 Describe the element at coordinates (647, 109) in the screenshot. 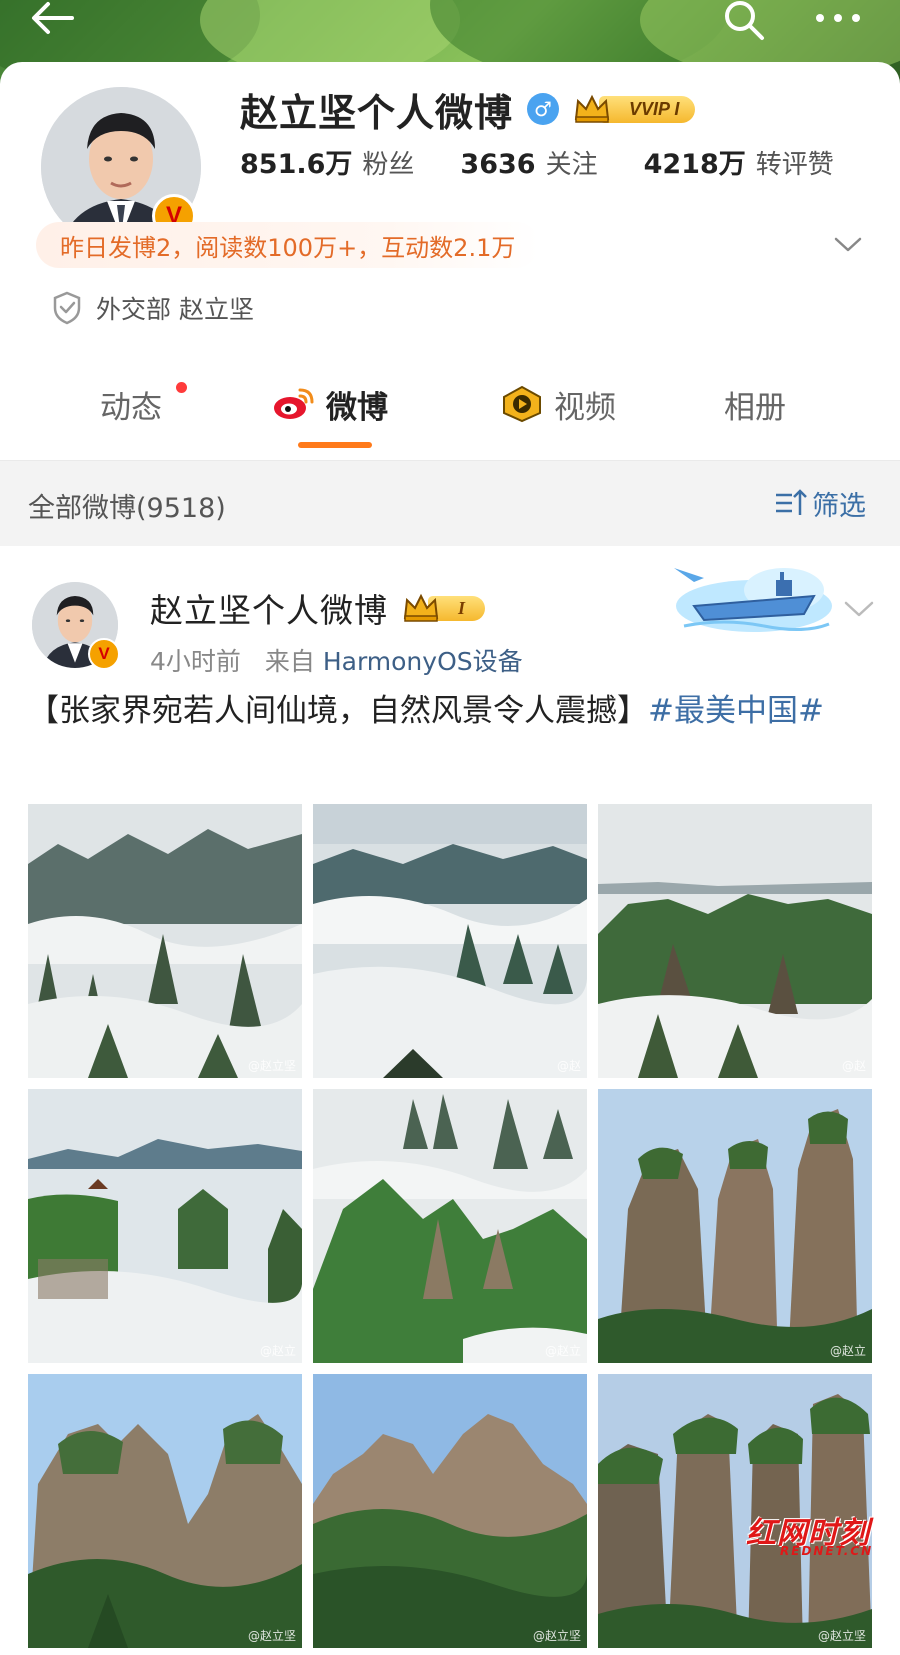

I see `vvip-label: VVIP I` at that location.